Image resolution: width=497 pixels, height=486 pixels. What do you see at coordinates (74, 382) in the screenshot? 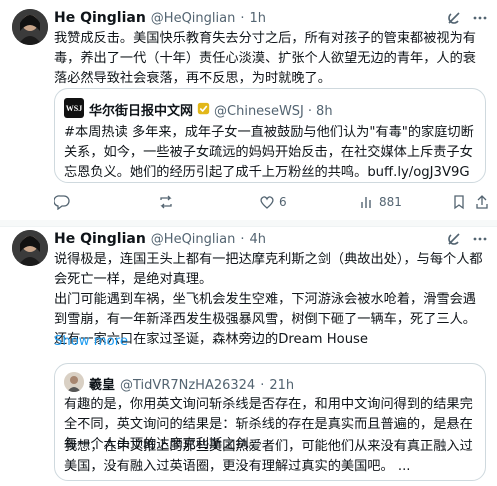
I see `quote-avatar` at bounding box center [74, 382].